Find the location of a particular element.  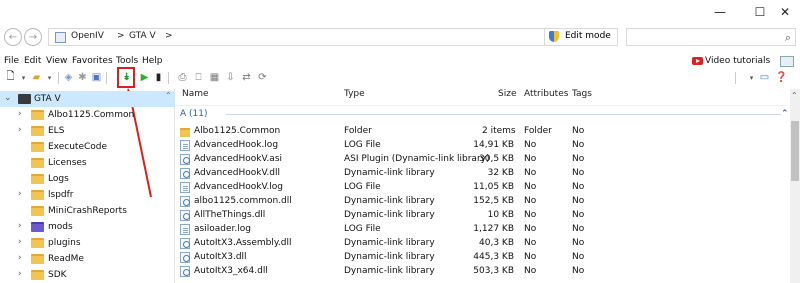

cell-type: LOG File is located at coordinates (362, 229).